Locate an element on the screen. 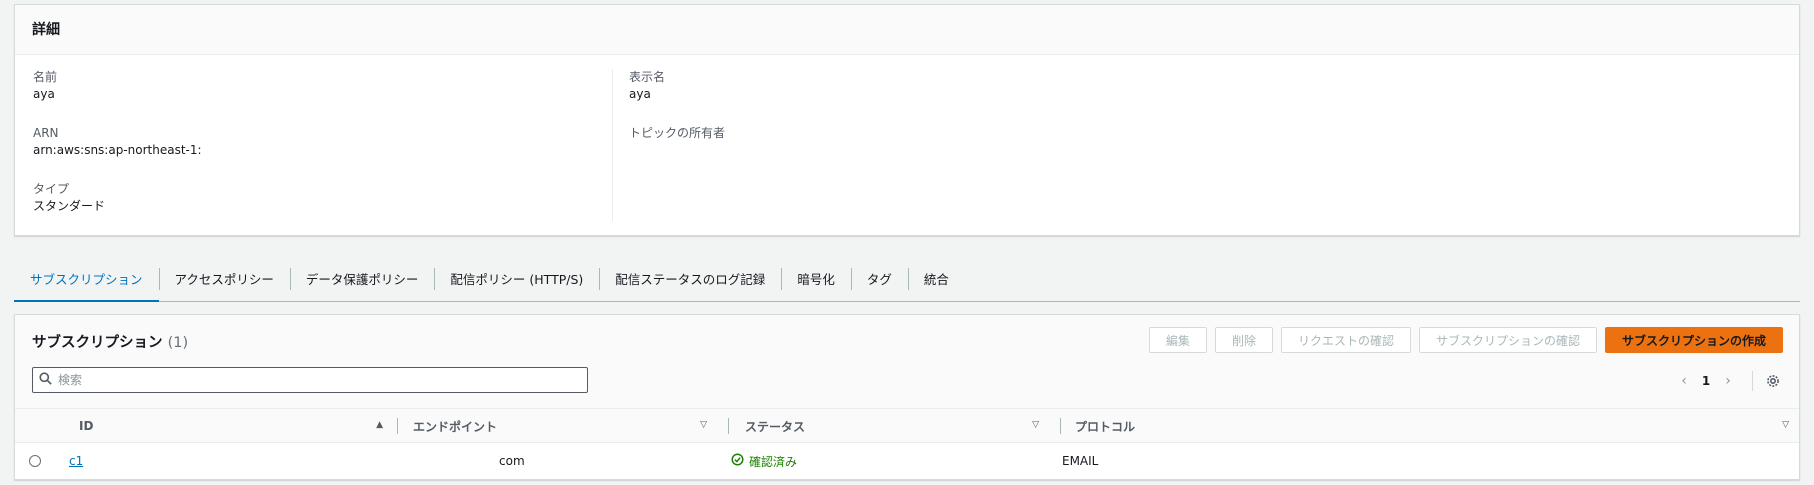 The image size is (1814, 485). details-right-column: 表示名 aya トピックの所有者 is located at coordinates (677, 125).